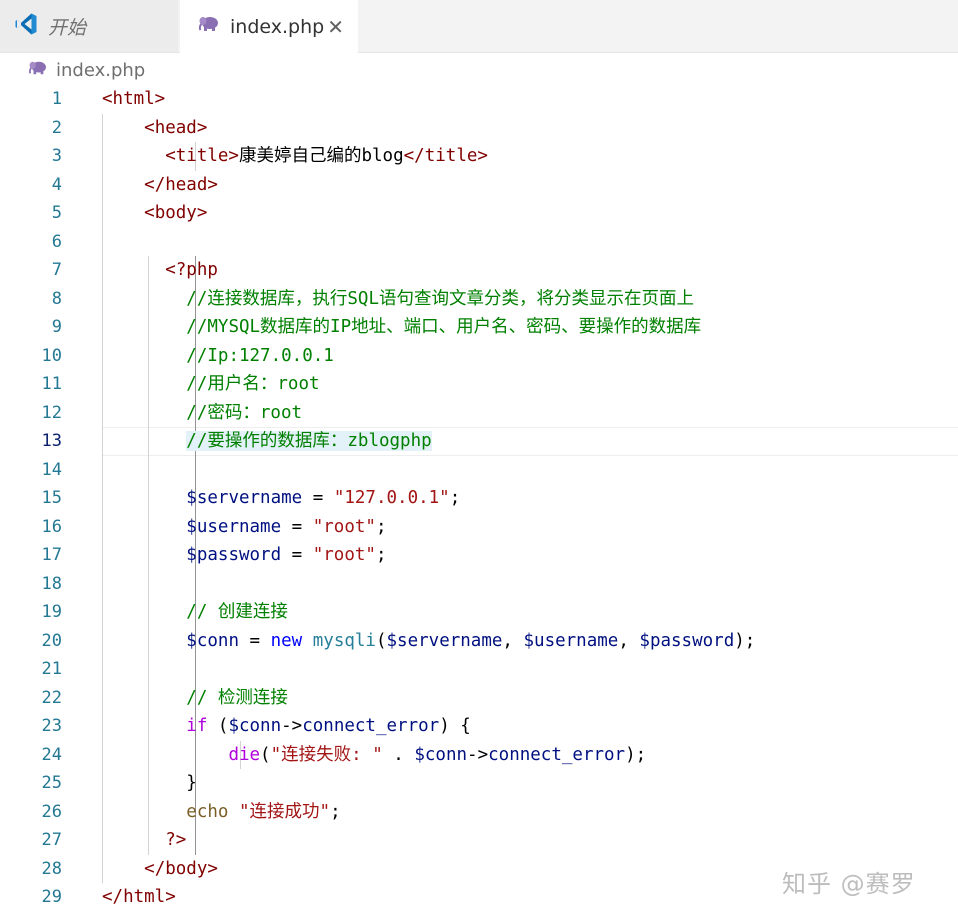 This screenshot has width=958, height=921. What do you see at coordinates (479, 384) in the screenshot?
I see `code-line: 11 //用户名：root` at bounding box center [479, 384].